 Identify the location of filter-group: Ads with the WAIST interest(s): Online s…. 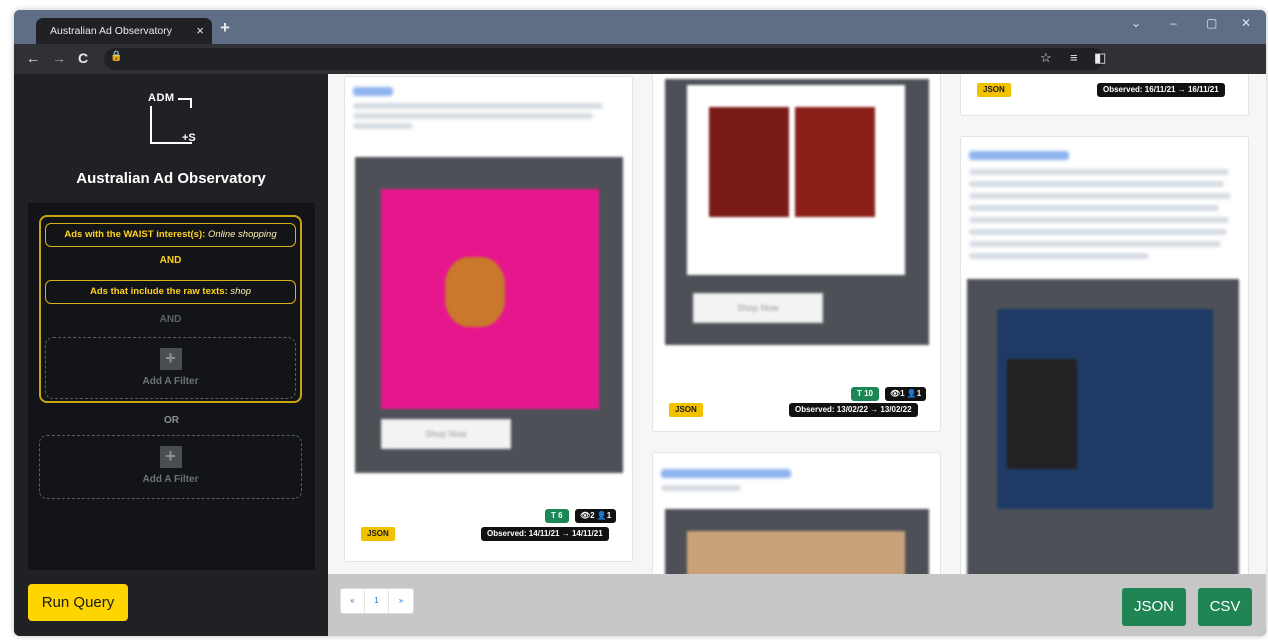
(170, 309).